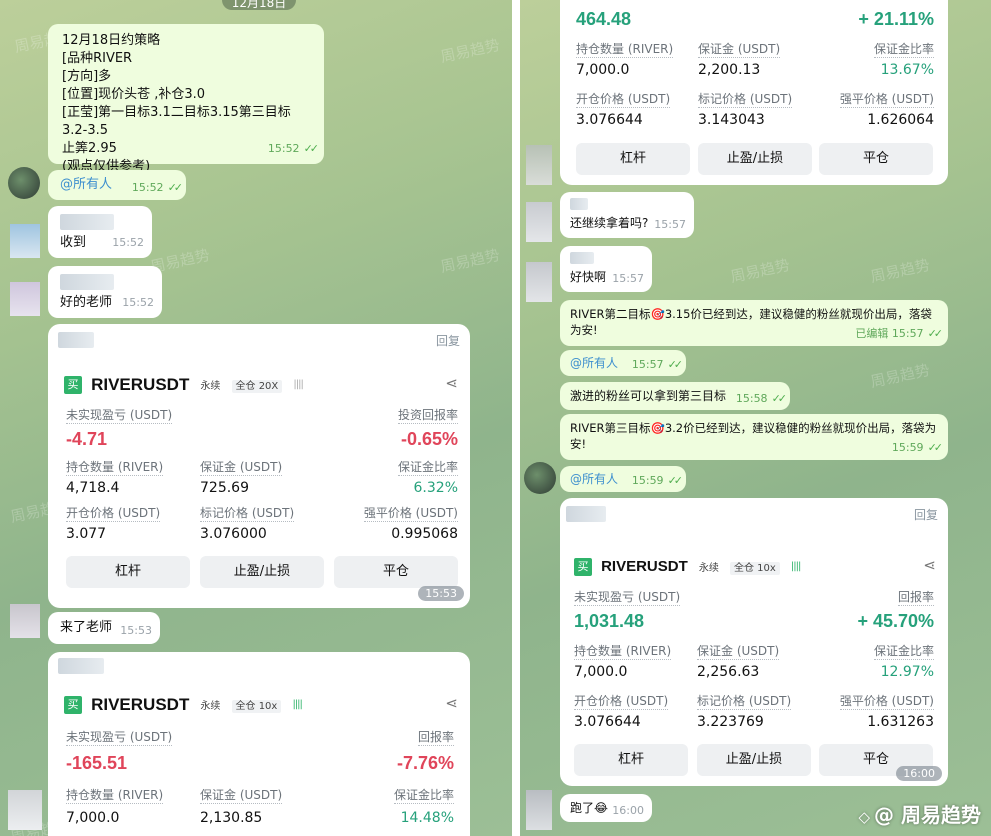 Image resolution: width=991 pixels, height=836 pixels. I want to click on message-ok: 好的老师 15:52, so click(105, 292).